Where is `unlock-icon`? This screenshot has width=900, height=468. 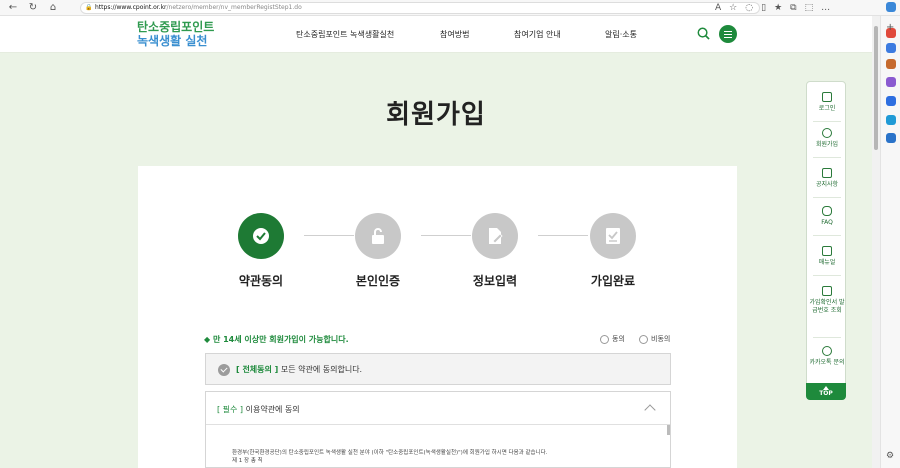 unlock-icon is located at coordinates (378, 236).